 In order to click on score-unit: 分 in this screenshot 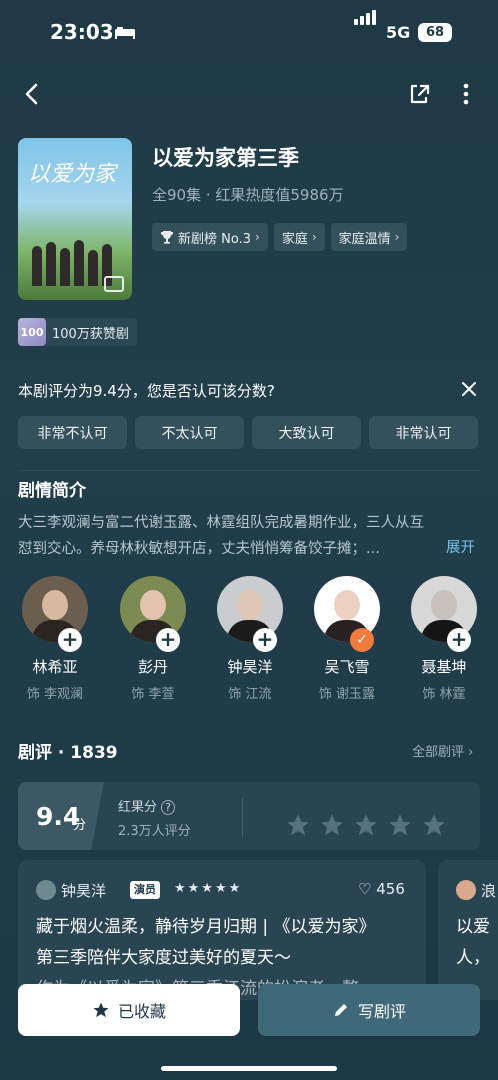, I will do `click(80, 825)`.